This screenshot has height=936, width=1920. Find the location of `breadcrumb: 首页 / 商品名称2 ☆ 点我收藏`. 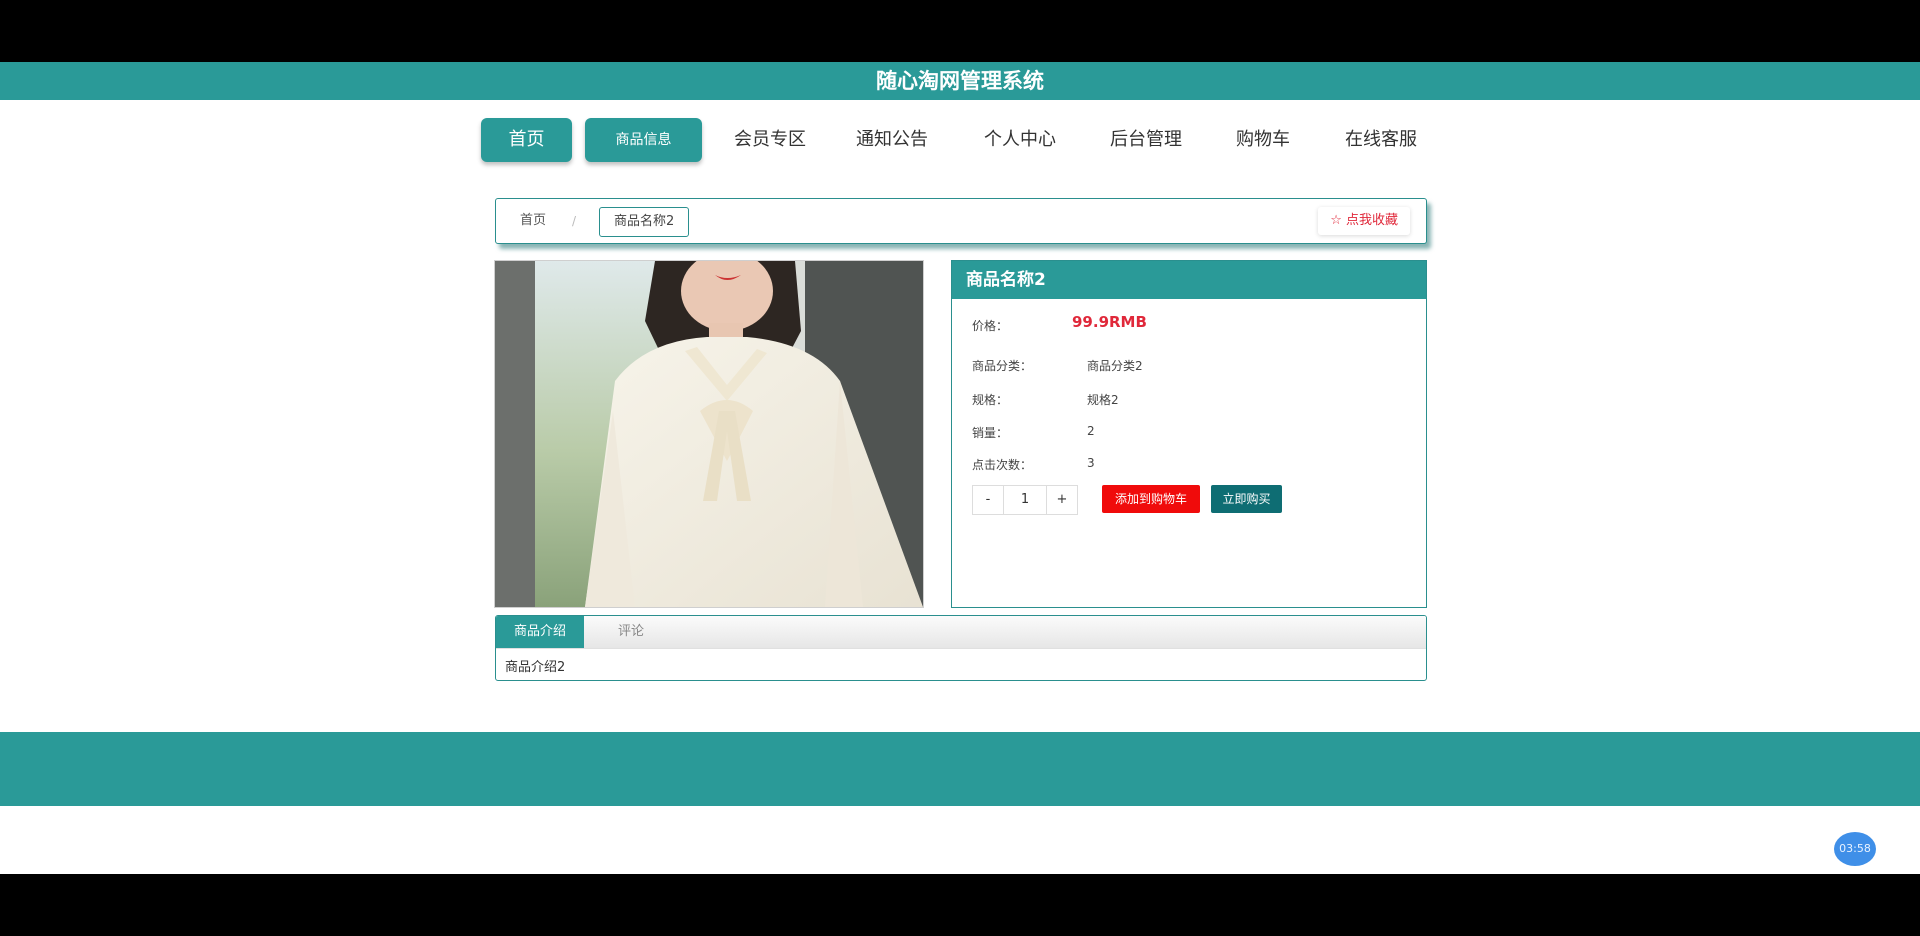

breadcrumb: 首页 / 商品名称2 ☆ 点我收藏 is located at coordinates (961, 221).